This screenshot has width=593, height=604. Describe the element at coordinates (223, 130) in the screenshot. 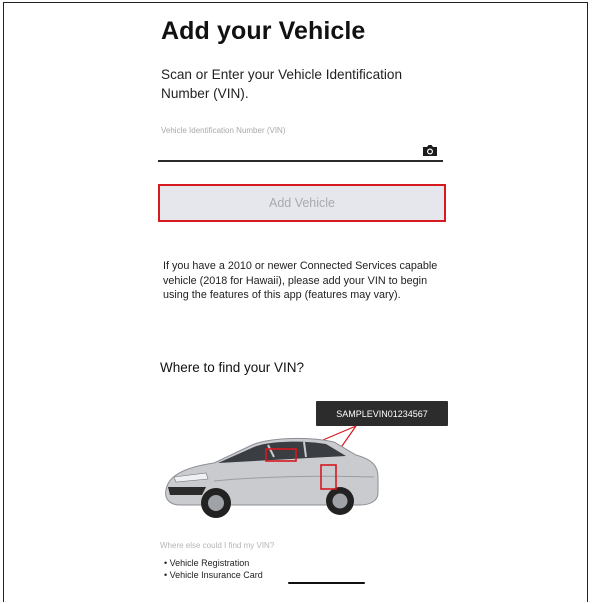

I see `vin-field-label: Vehicle Identification Number (VIN)` at that location.